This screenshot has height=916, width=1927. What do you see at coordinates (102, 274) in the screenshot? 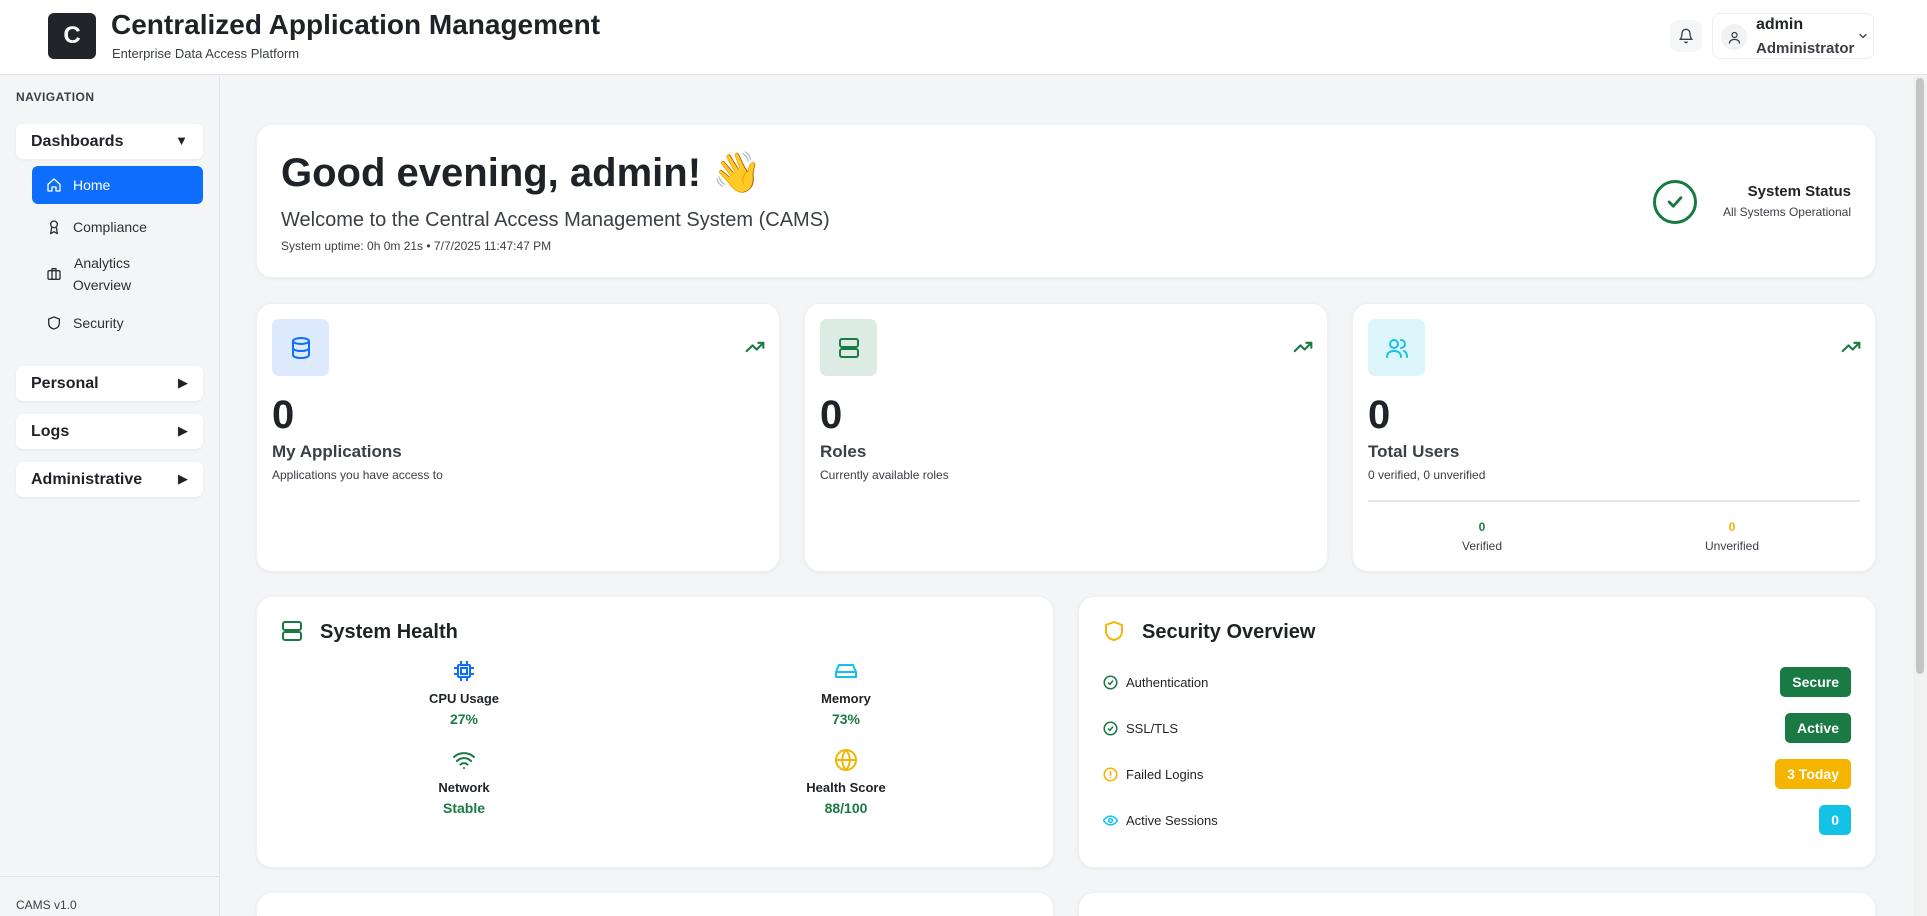
I see `sidebar-item-label: Analytics Overview` at bounding box center [102, 274].